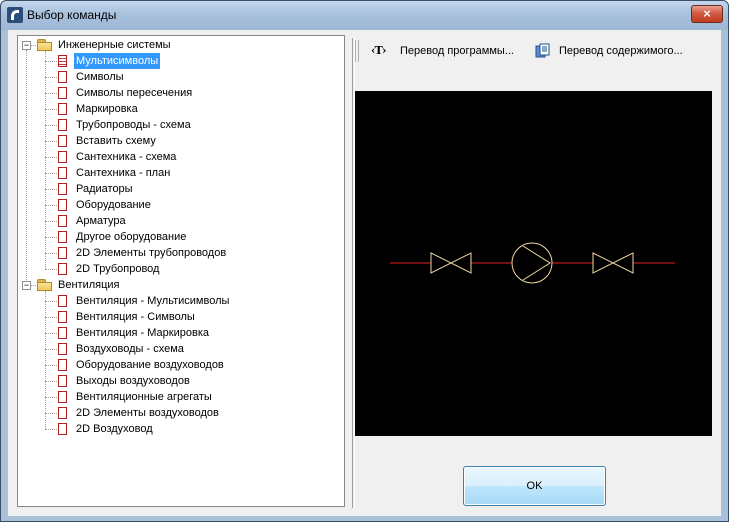 The image size is (729, 522). What do you see at coordinates (130, 349) in the screenshot?
I see `tree-item: Воздуховоды - схема` at bounding box center [130, 349].